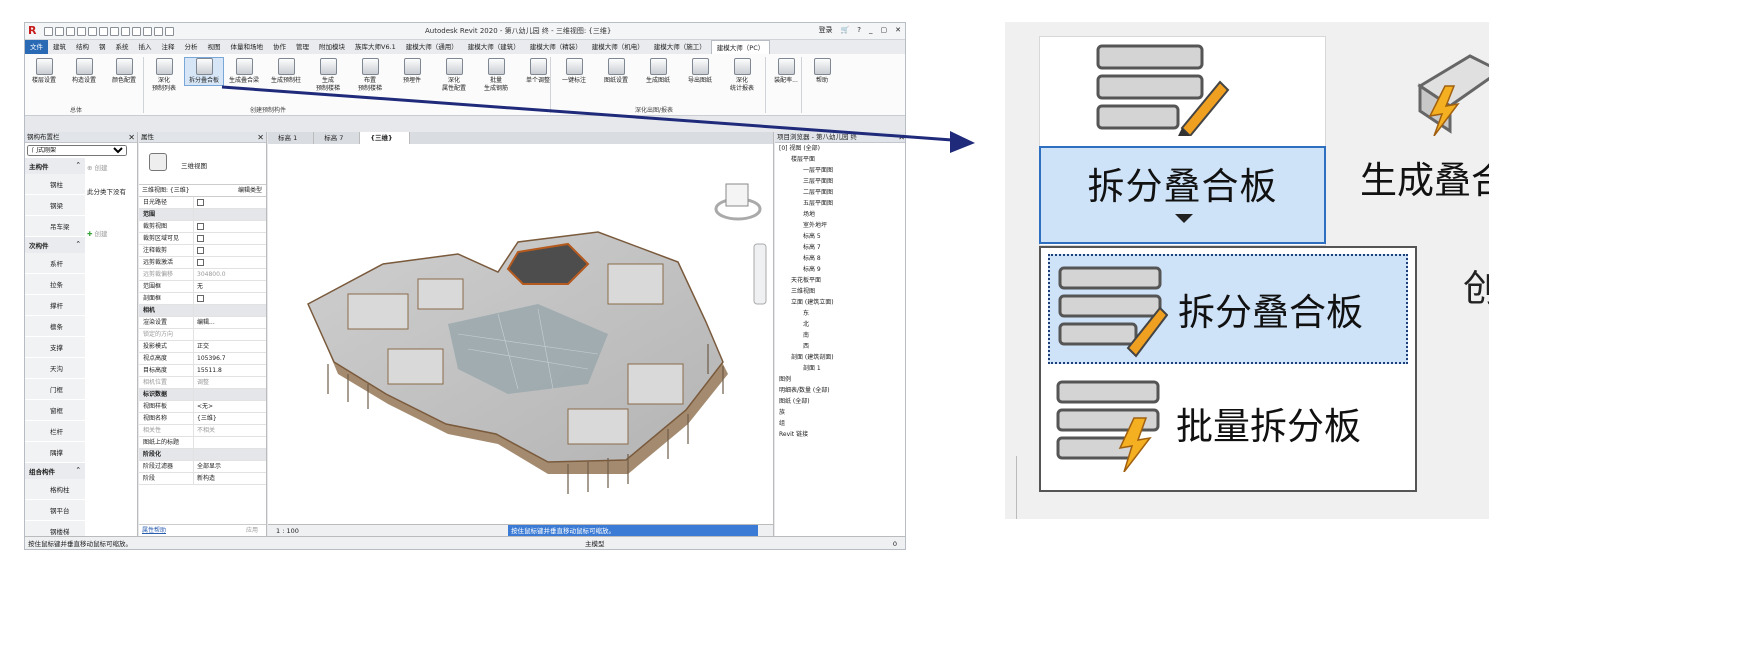 This screenshot has height=657, width=1764. What do you see at coordinates (136, 31) in the screenshot?
I see `3d-view-icon` at bounding box center [136, 31].